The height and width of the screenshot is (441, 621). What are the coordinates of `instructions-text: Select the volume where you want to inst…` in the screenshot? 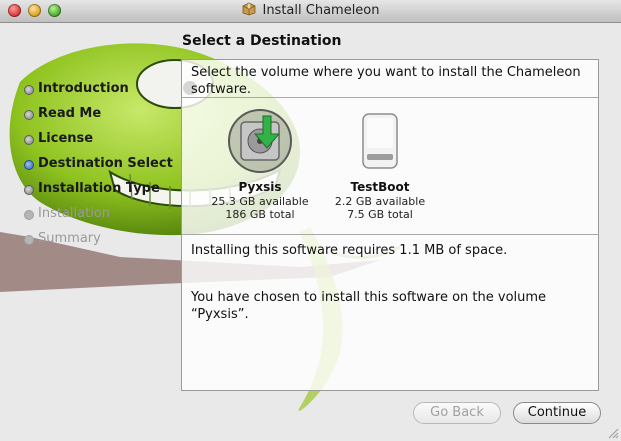 It's located at (386, 81).